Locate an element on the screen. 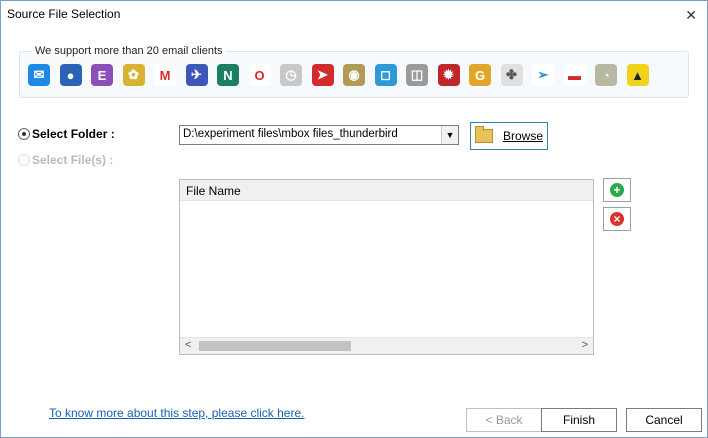 This screenshot has width=708, height=438. select-files-label: Select File(s) : is located at coordinates (73, 160).